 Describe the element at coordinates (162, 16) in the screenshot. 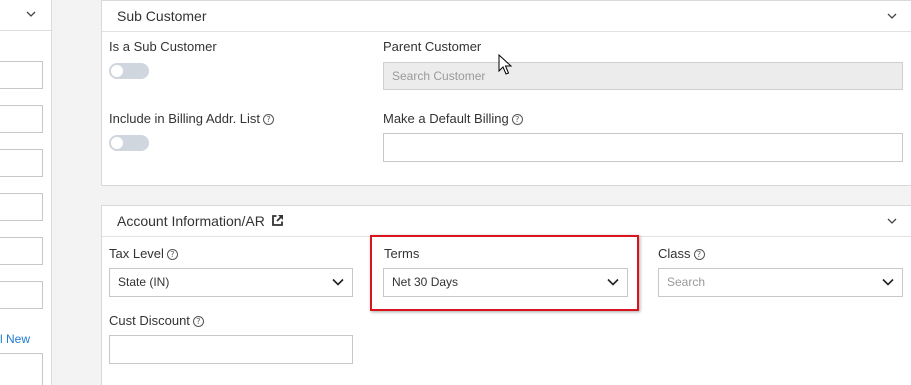

I see `sub-customer-title: Sub Customer` at that location.